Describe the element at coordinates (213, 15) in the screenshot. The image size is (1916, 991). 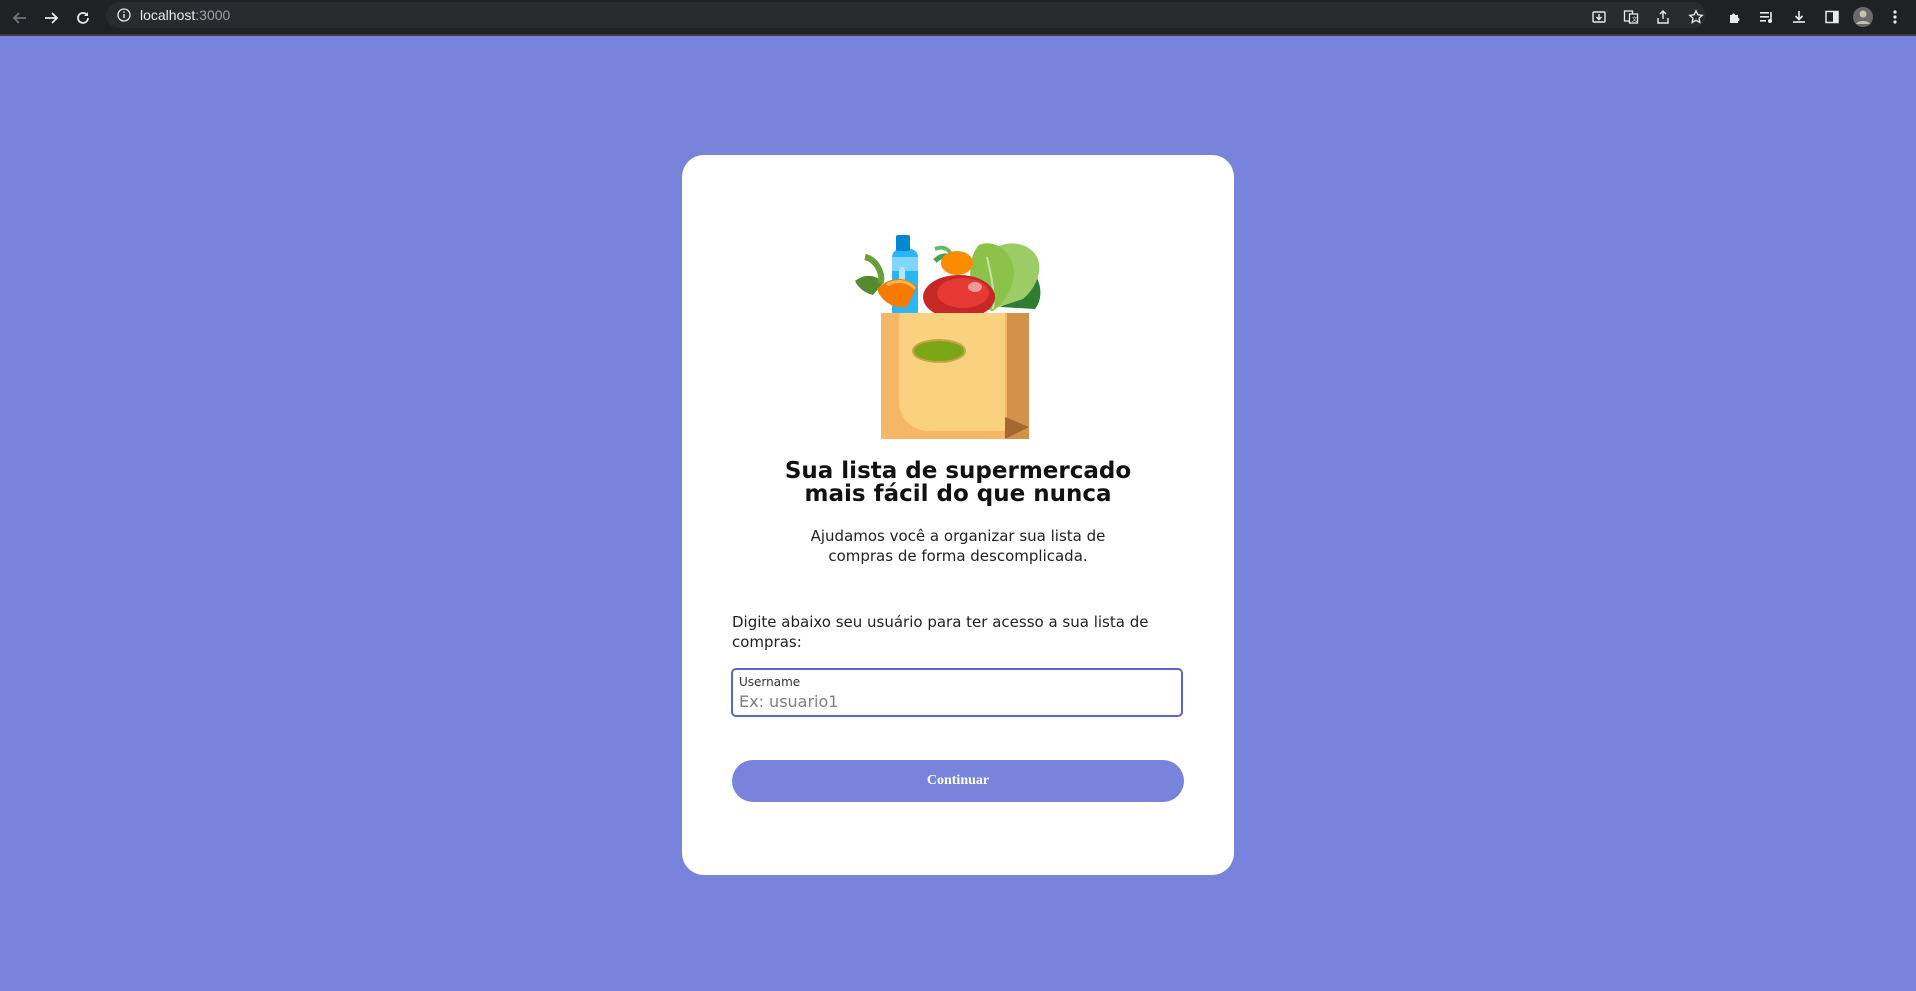
I see `url-port: :3000` at that location.